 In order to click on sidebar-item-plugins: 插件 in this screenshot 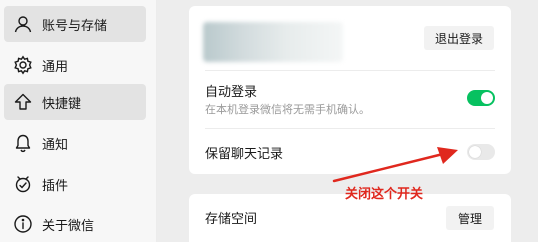, I will do `click(75, 184)`.